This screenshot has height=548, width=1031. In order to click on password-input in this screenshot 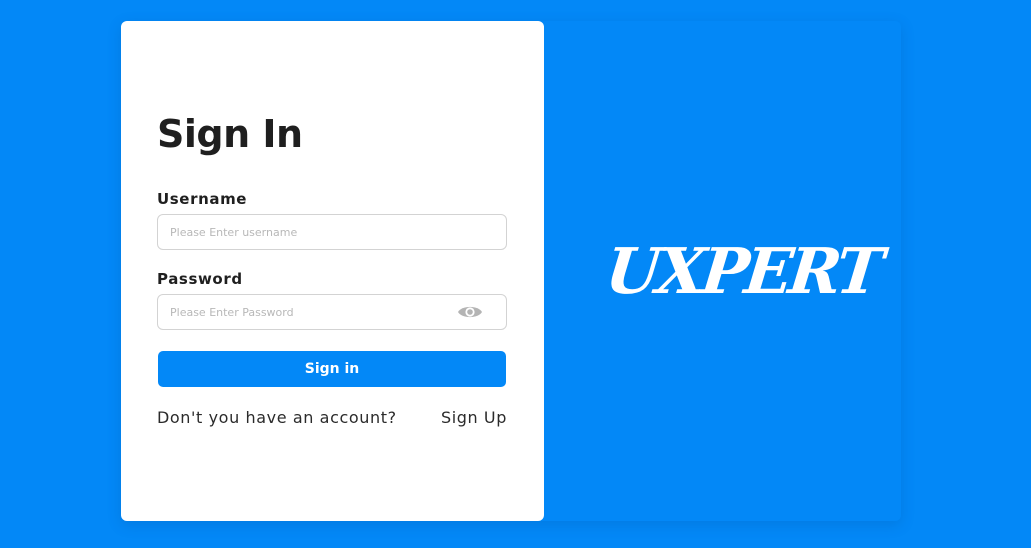, I will do `click(332, 312)`.